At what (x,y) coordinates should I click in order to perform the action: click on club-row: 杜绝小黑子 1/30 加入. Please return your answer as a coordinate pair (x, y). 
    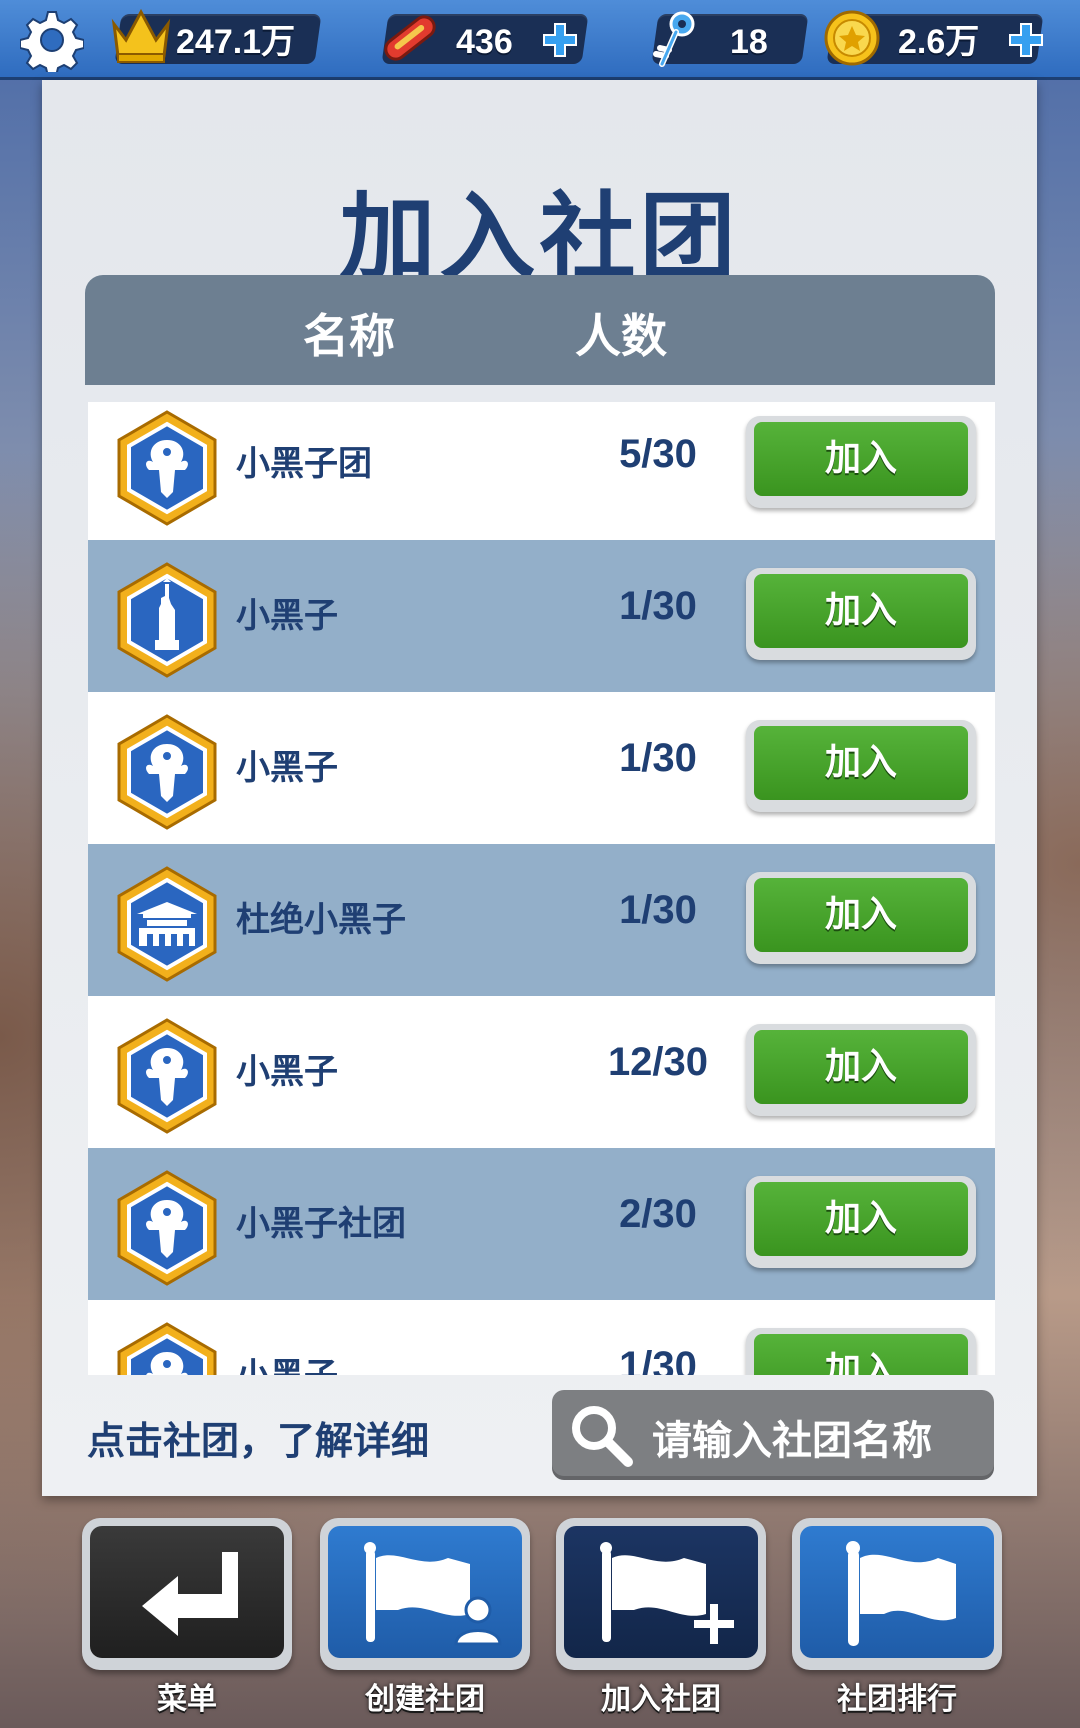
    Looking at the image, I should click on (541, 920).